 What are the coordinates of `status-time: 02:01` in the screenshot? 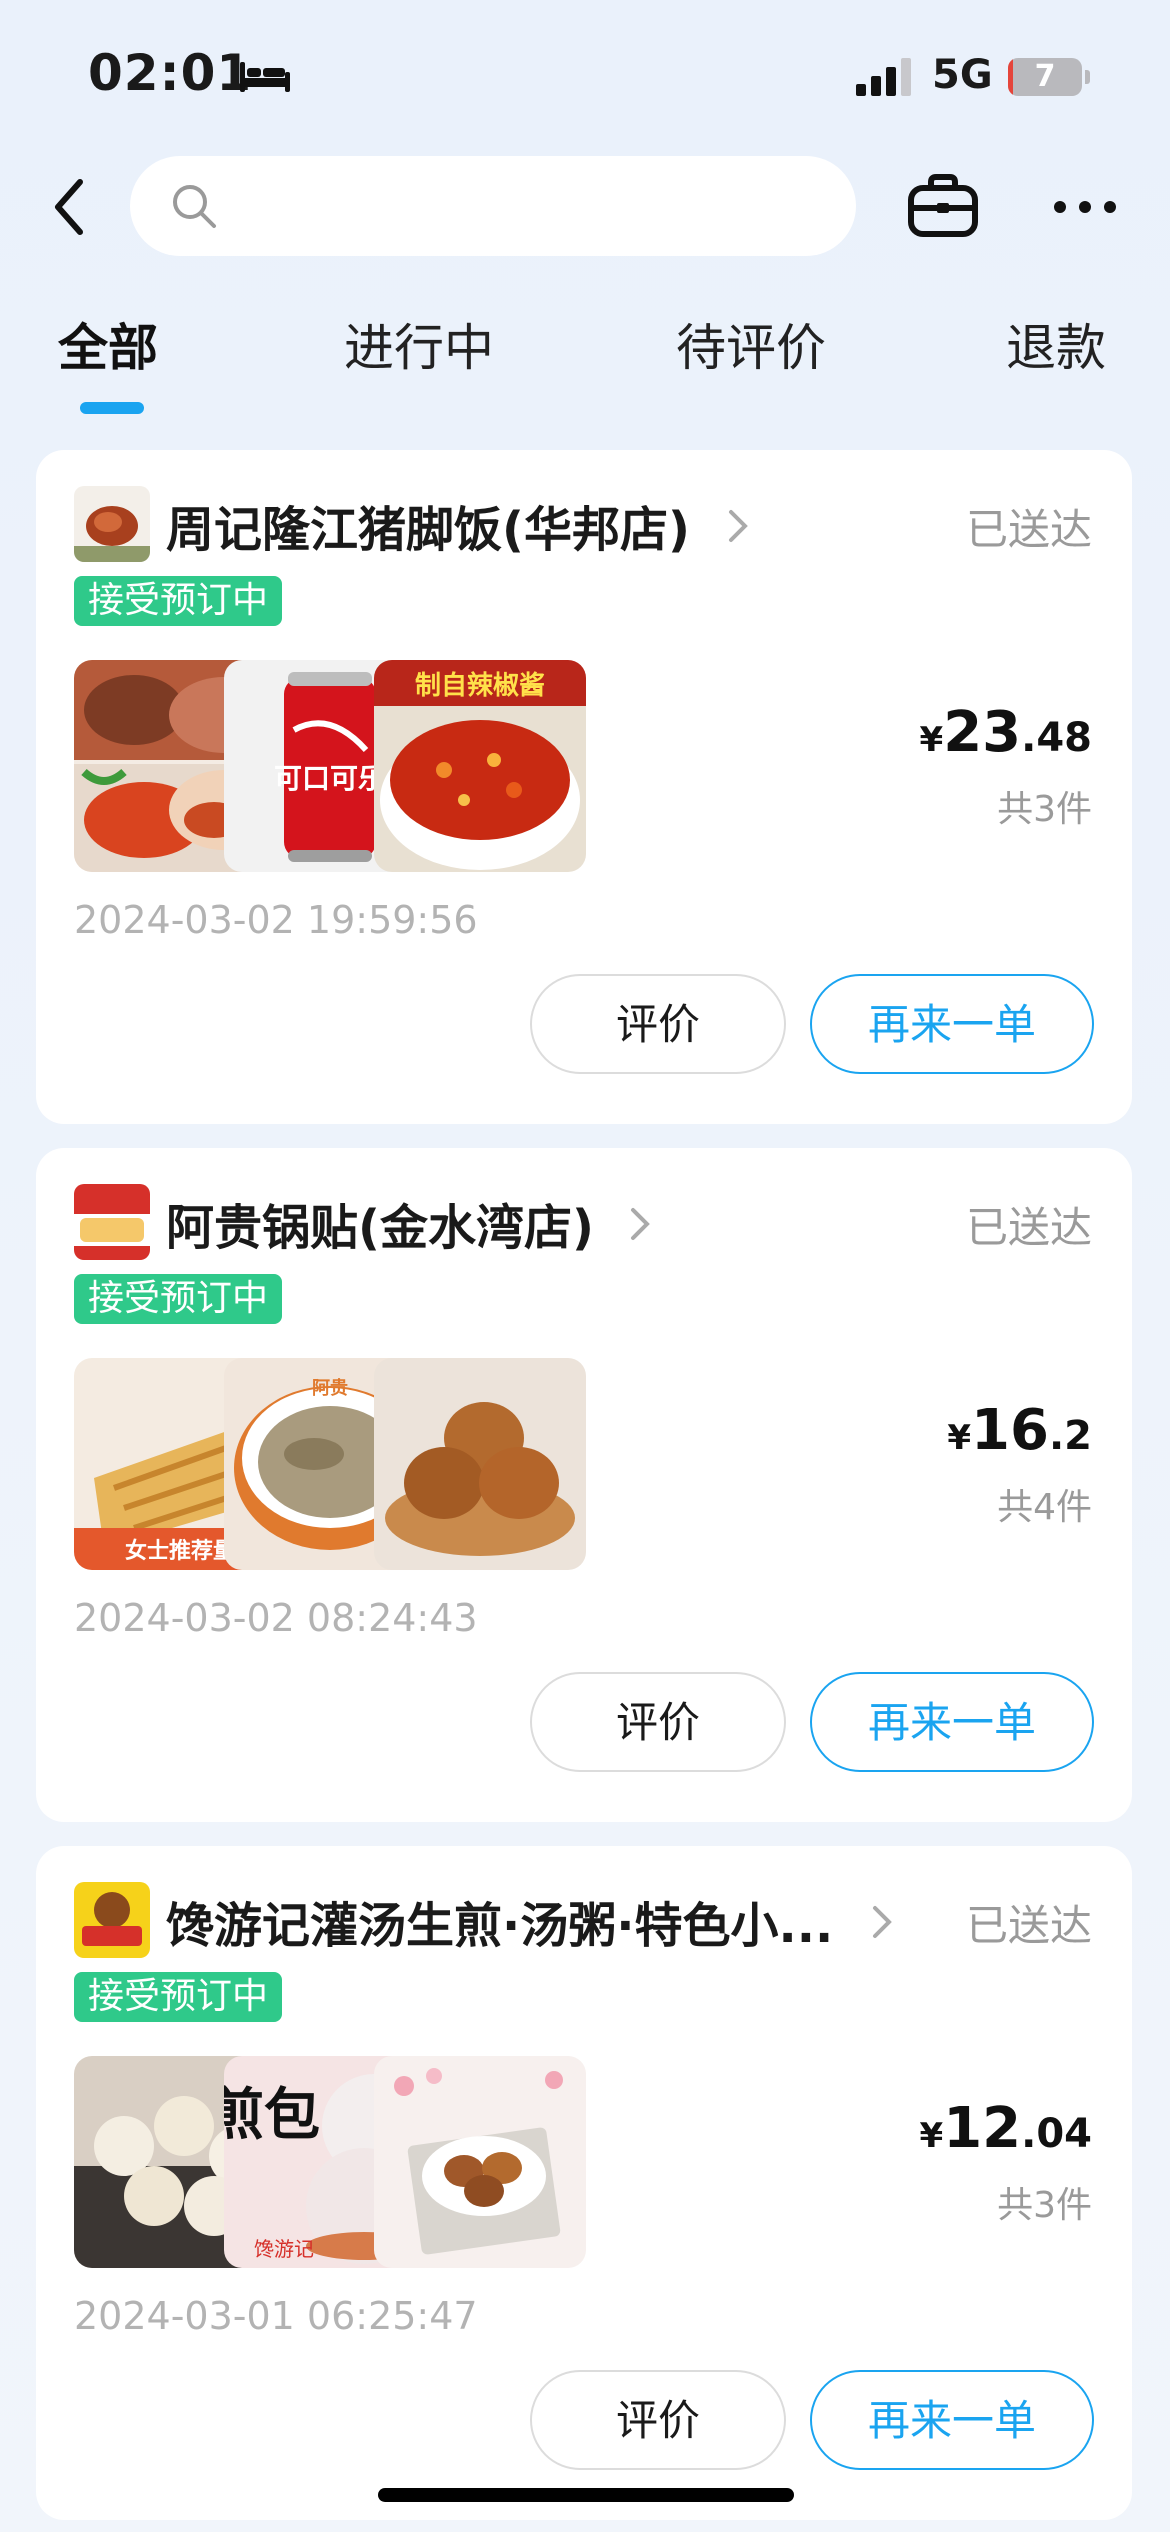 It's located at (170, 73).